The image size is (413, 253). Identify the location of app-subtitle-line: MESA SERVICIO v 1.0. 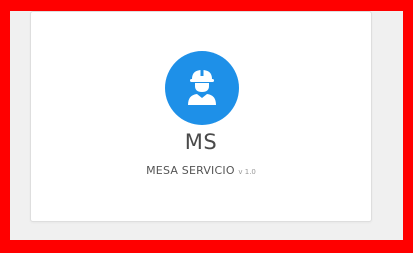
(201, 170).